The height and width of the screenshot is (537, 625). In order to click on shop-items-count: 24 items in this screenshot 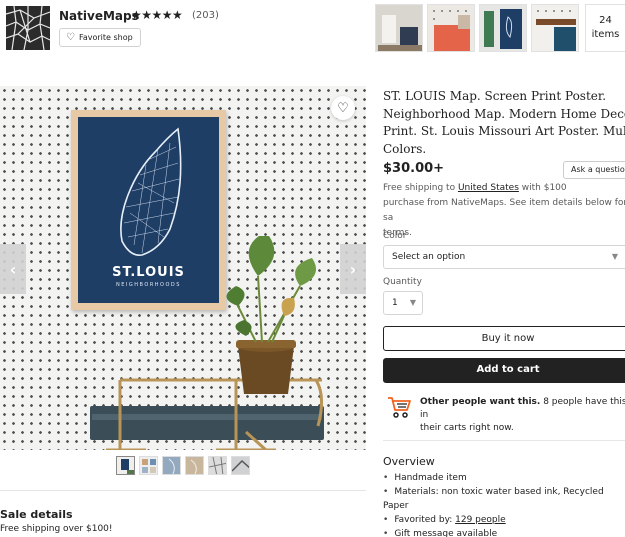, I will do `click(605, 28)`.